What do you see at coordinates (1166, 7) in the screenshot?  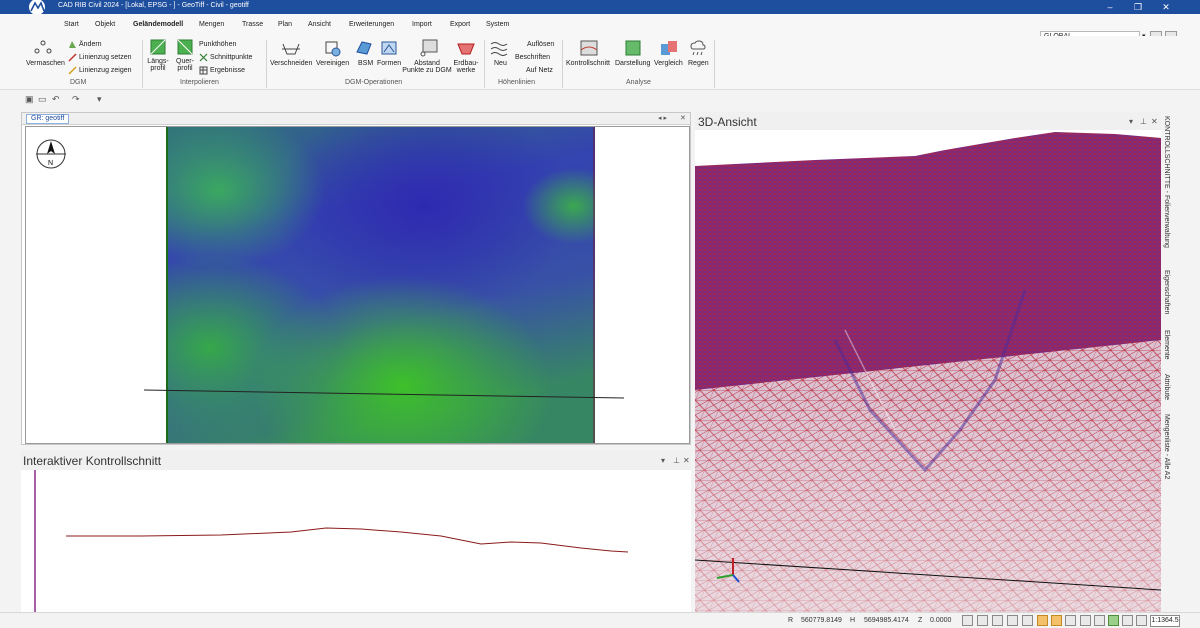 I see `close-button: ✕` at bounding box center [1166, 7].